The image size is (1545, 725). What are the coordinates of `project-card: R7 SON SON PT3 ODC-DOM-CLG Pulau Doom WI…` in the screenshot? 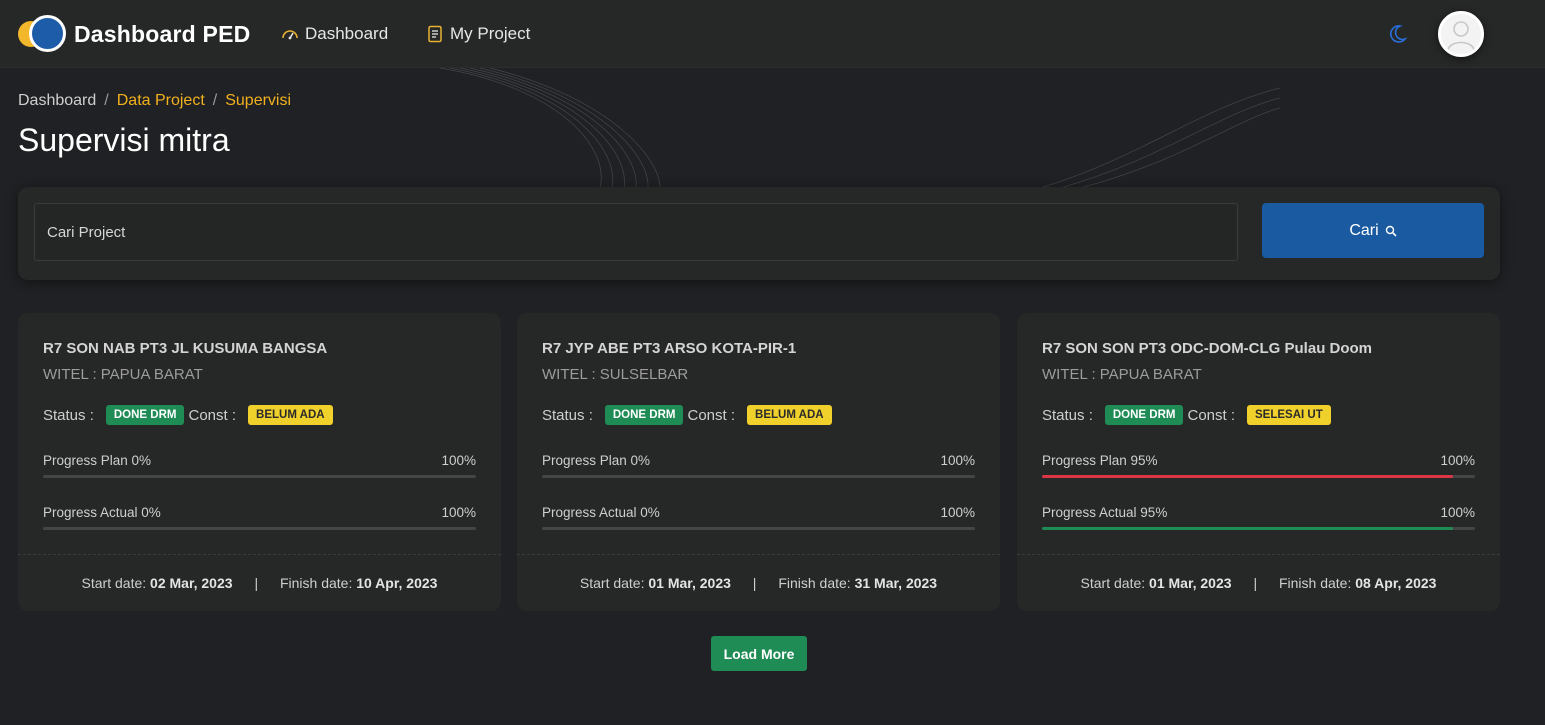 It's located at (1258, 462).